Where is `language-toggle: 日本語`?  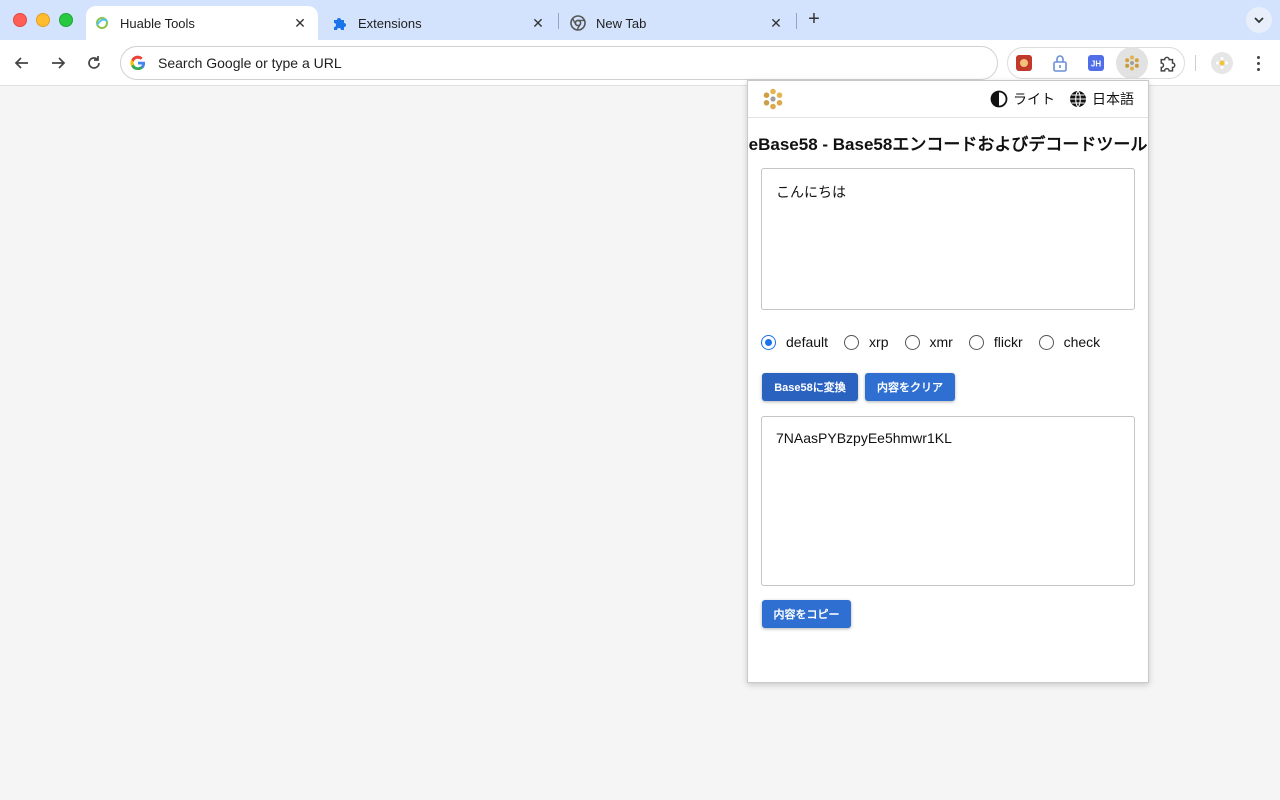
language-toggle: 日本語 is located at coordinates (1101, 99).